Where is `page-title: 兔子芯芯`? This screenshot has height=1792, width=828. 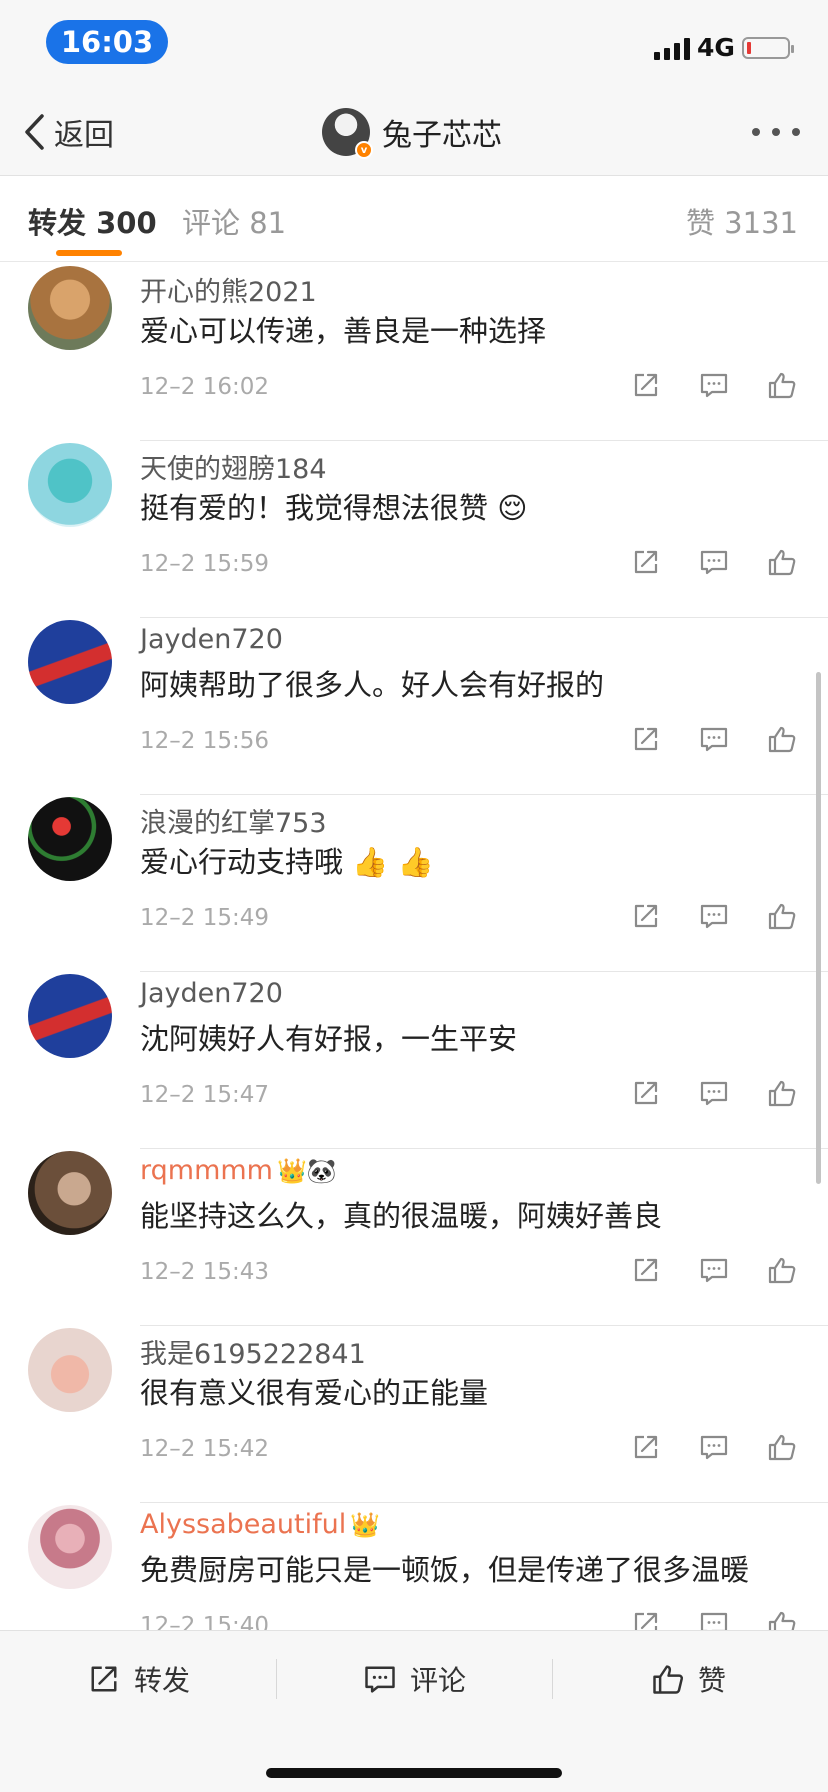 page-title: 兔子芯芯 is located at coordinates (442, 135).